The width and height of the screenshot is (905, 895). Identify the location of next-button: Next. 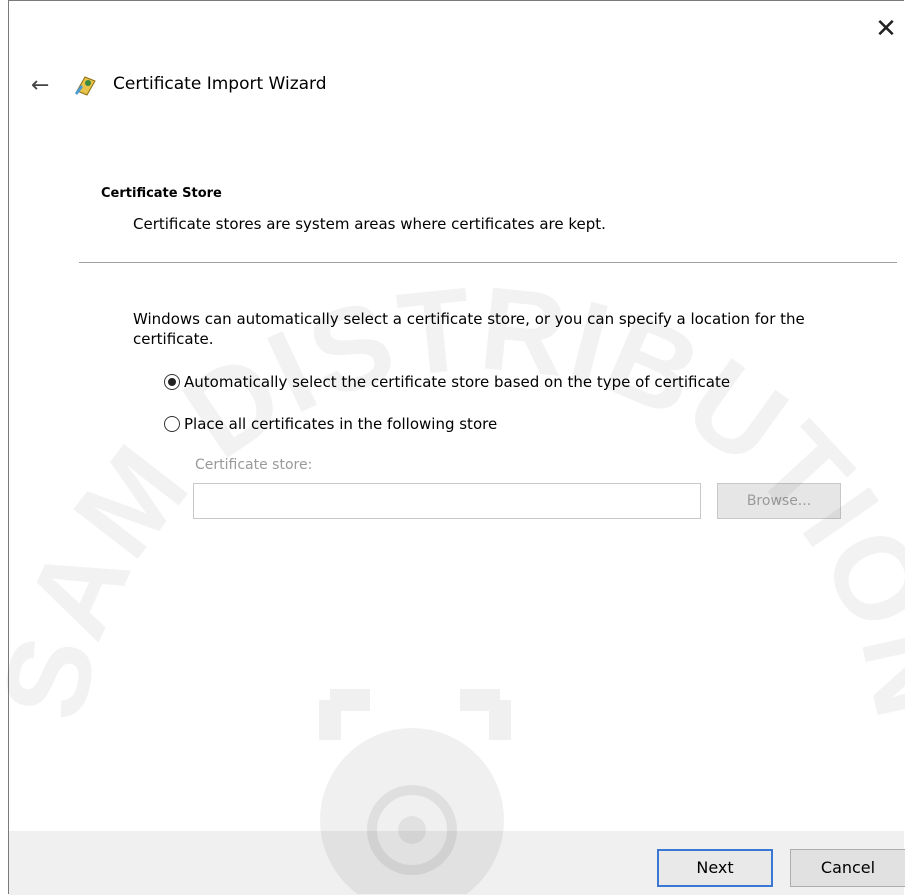
(715, 868).